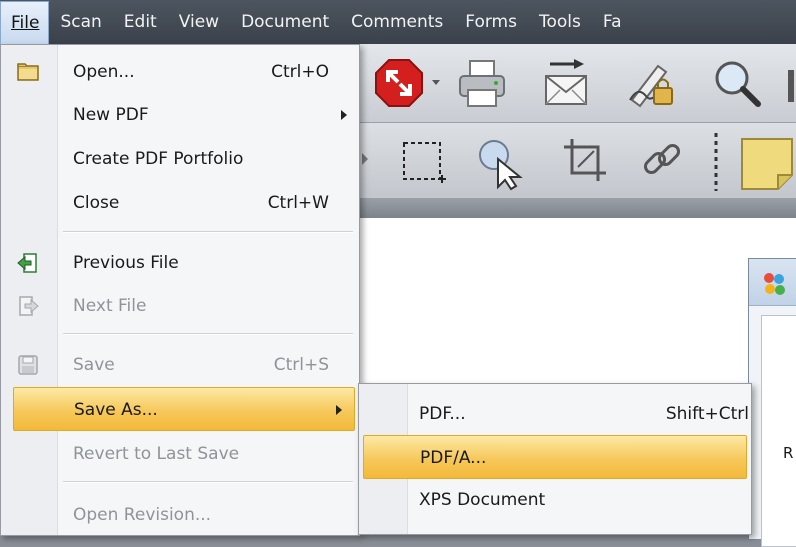 This screenshot has width=796, height=547. Describe the element at coordinates (180, 203) in the screenshot. I see `menu-item-close: Close Ctrl+W` at that location.